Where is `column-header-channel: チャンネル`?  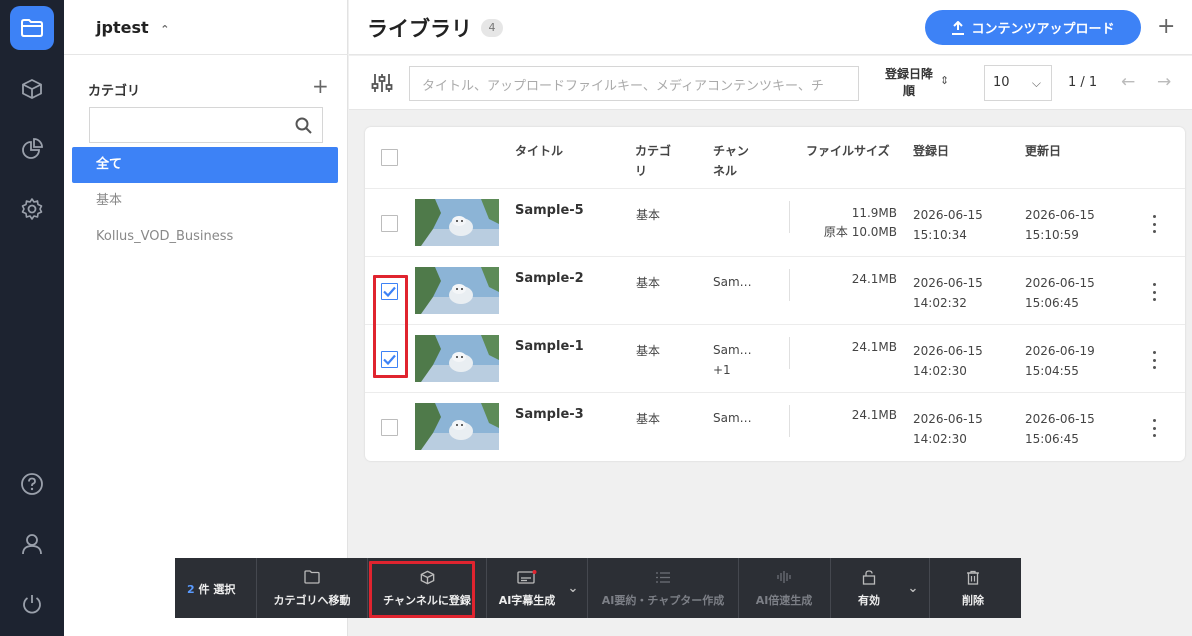
column-header-channel: チャンネル is located at coordinates (735, 161).